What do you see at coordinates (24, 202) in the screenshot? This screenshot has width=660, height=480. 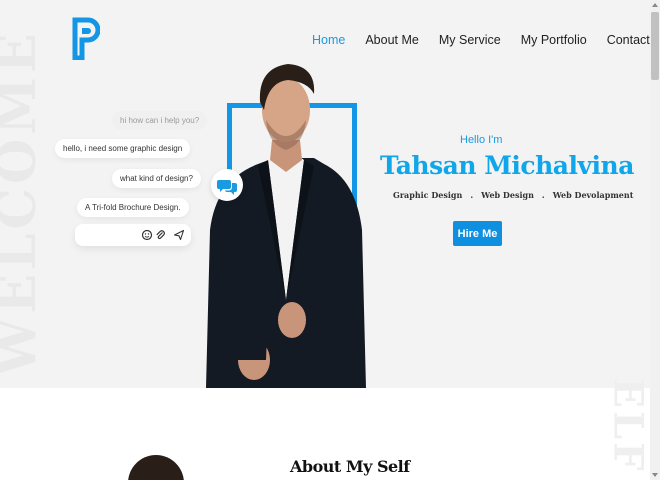 I see `welcome-watermark: WELCOME` at bounding box center [24, 202].